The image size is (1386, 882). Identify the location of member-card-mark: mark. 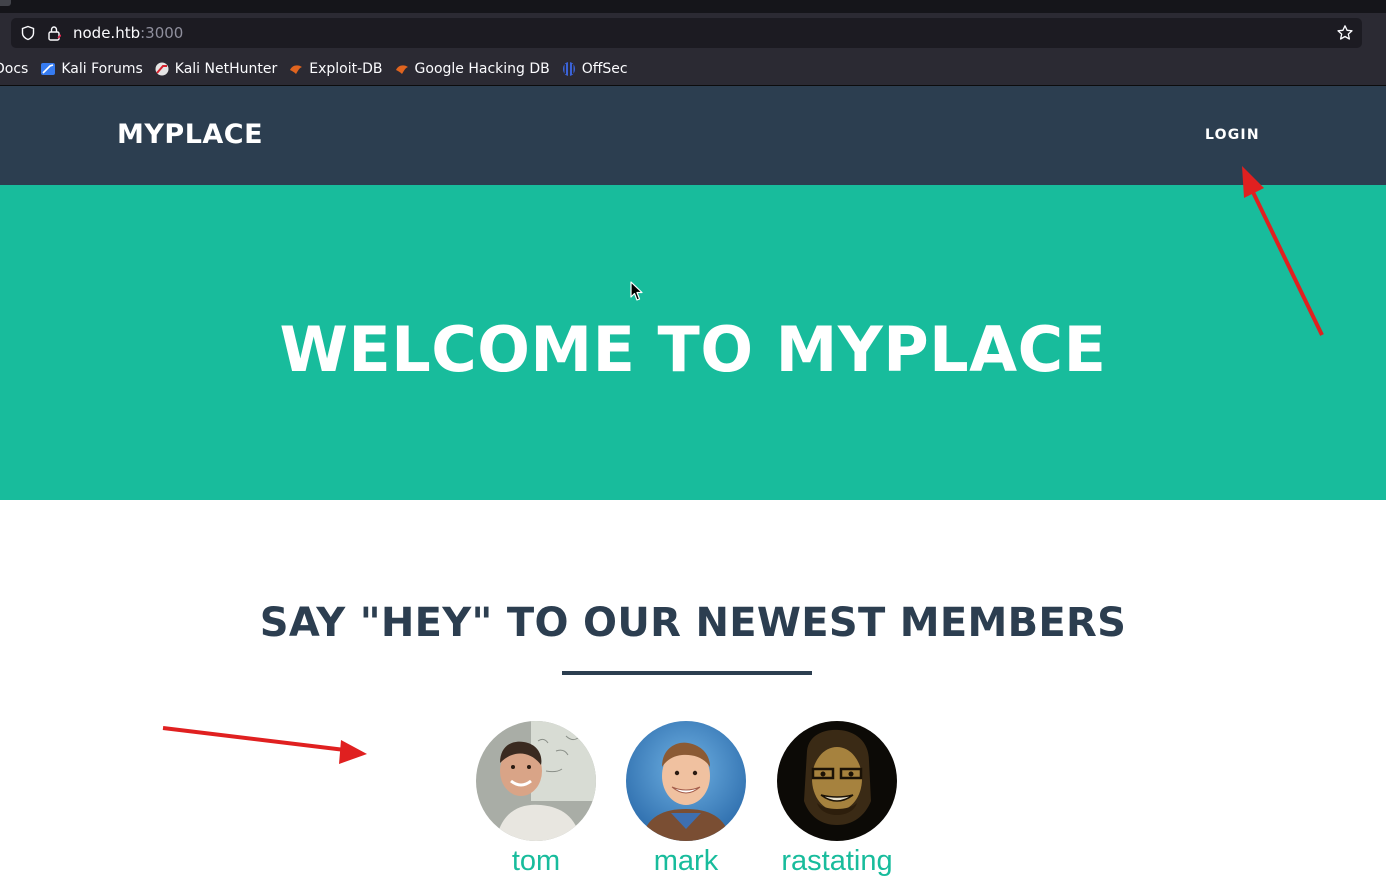
(686, 799).